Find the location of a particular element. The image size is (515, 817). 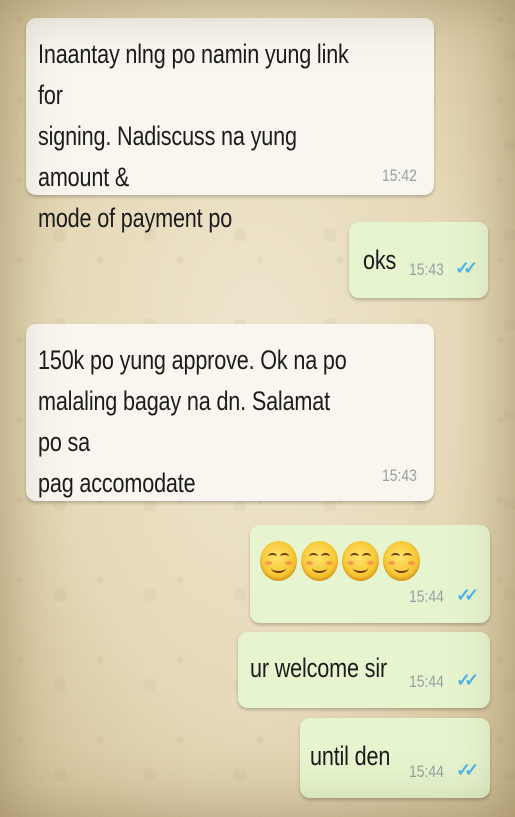

message-bubble-outgoing: oks 15:43 ✓✓ is located at coordinates (418, 260).